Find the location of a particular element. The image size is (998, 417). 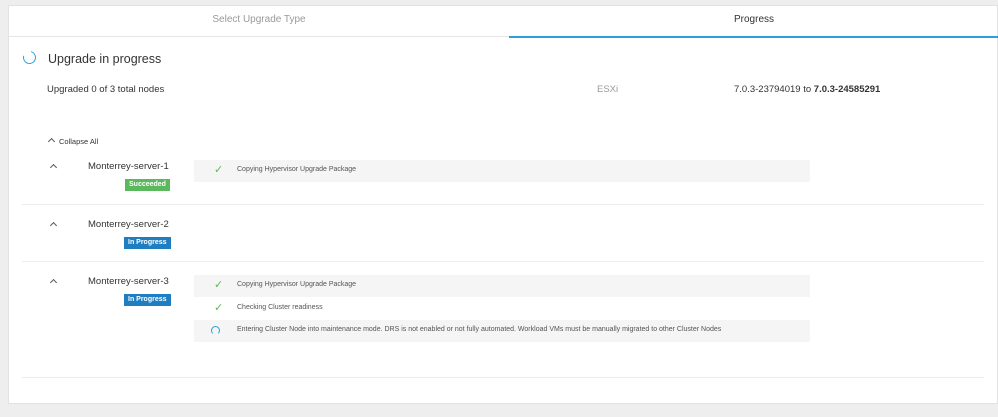

version-separator: to is located at coordinates (807, 89).